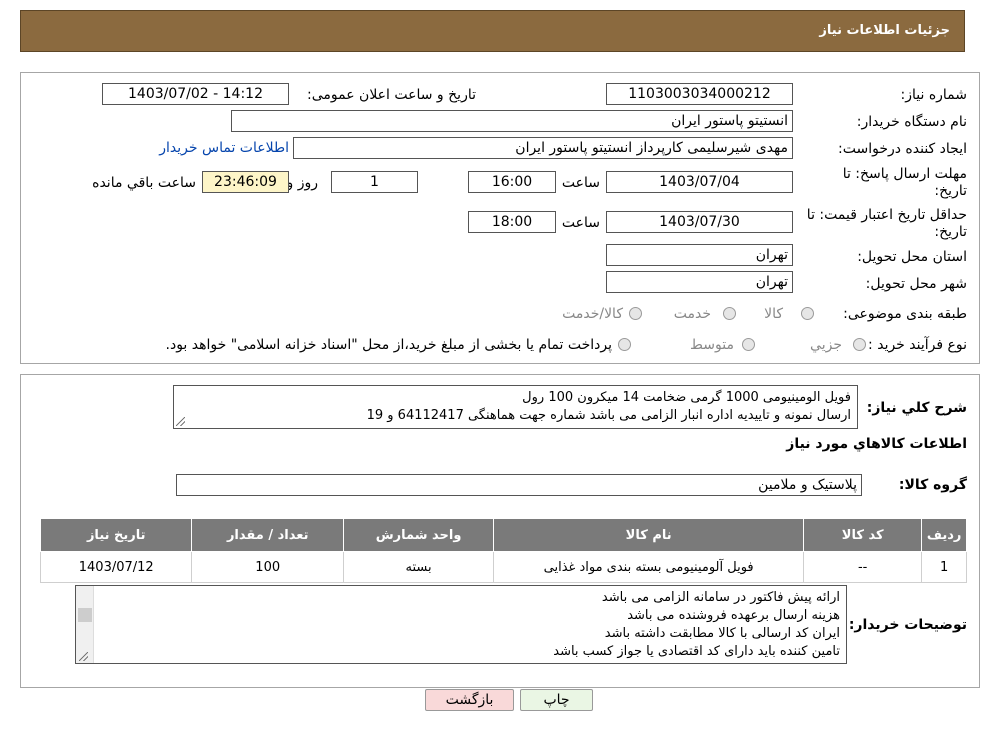 The width and height of the screenshot is (985, 733). What do you see at coordinates (859, 344) in the screenshot?
I see `purchase-radio-minor` at bounding box center [859, 344].